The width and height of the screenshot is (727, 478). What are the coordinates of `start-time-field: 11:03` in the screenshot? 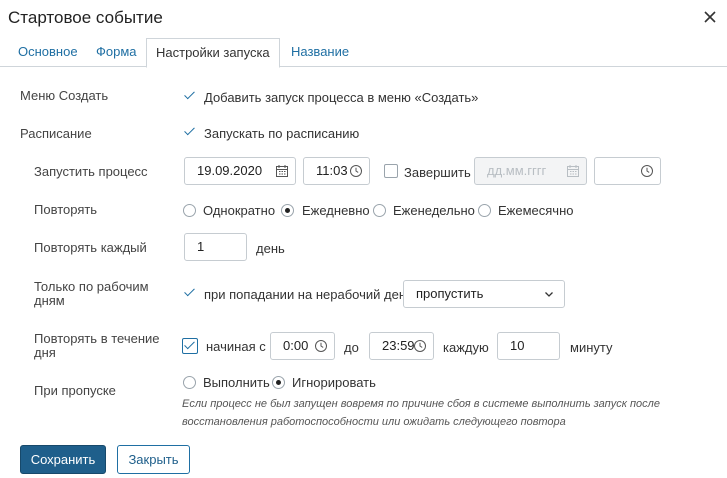 It's located at (336, 171).